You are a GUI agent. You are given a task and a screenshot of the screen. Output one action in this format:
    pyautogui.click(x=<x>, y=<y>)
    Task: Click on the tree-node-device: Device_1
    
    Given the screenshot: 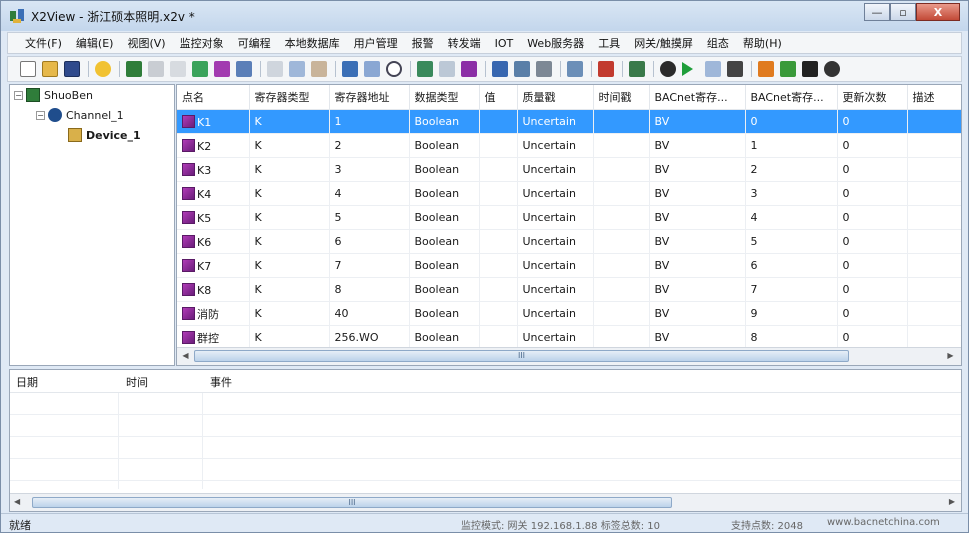 What is the action you would take?
    pyautogui.click(x=104, y=135)
    